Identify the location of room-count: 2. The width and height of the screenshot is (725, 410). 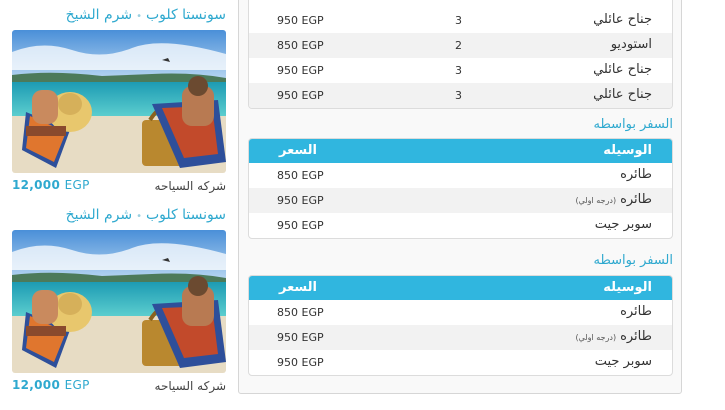
(458, 45).